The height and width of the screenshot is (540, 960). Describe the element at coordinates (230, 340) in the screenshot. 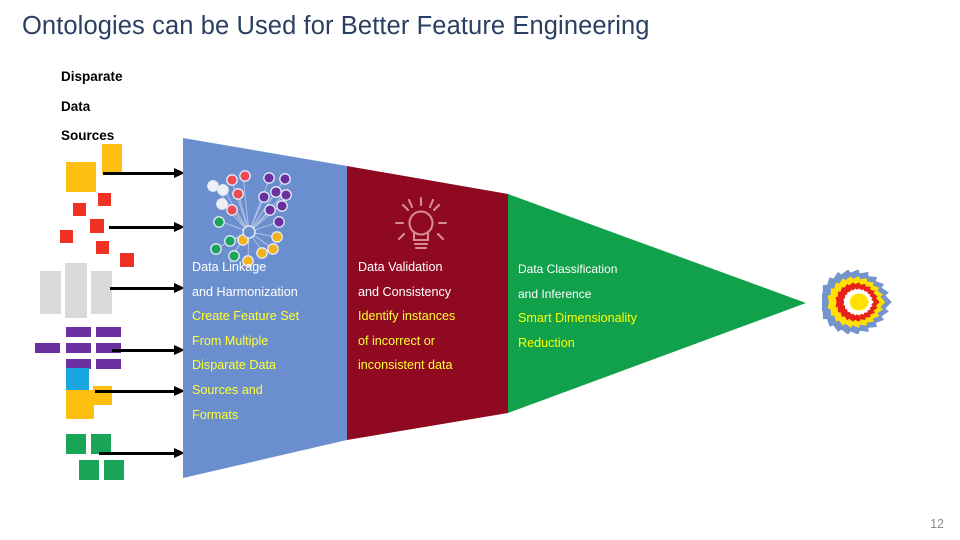

I see `funnel-blue-body-line-2: From Multiple` at that location.